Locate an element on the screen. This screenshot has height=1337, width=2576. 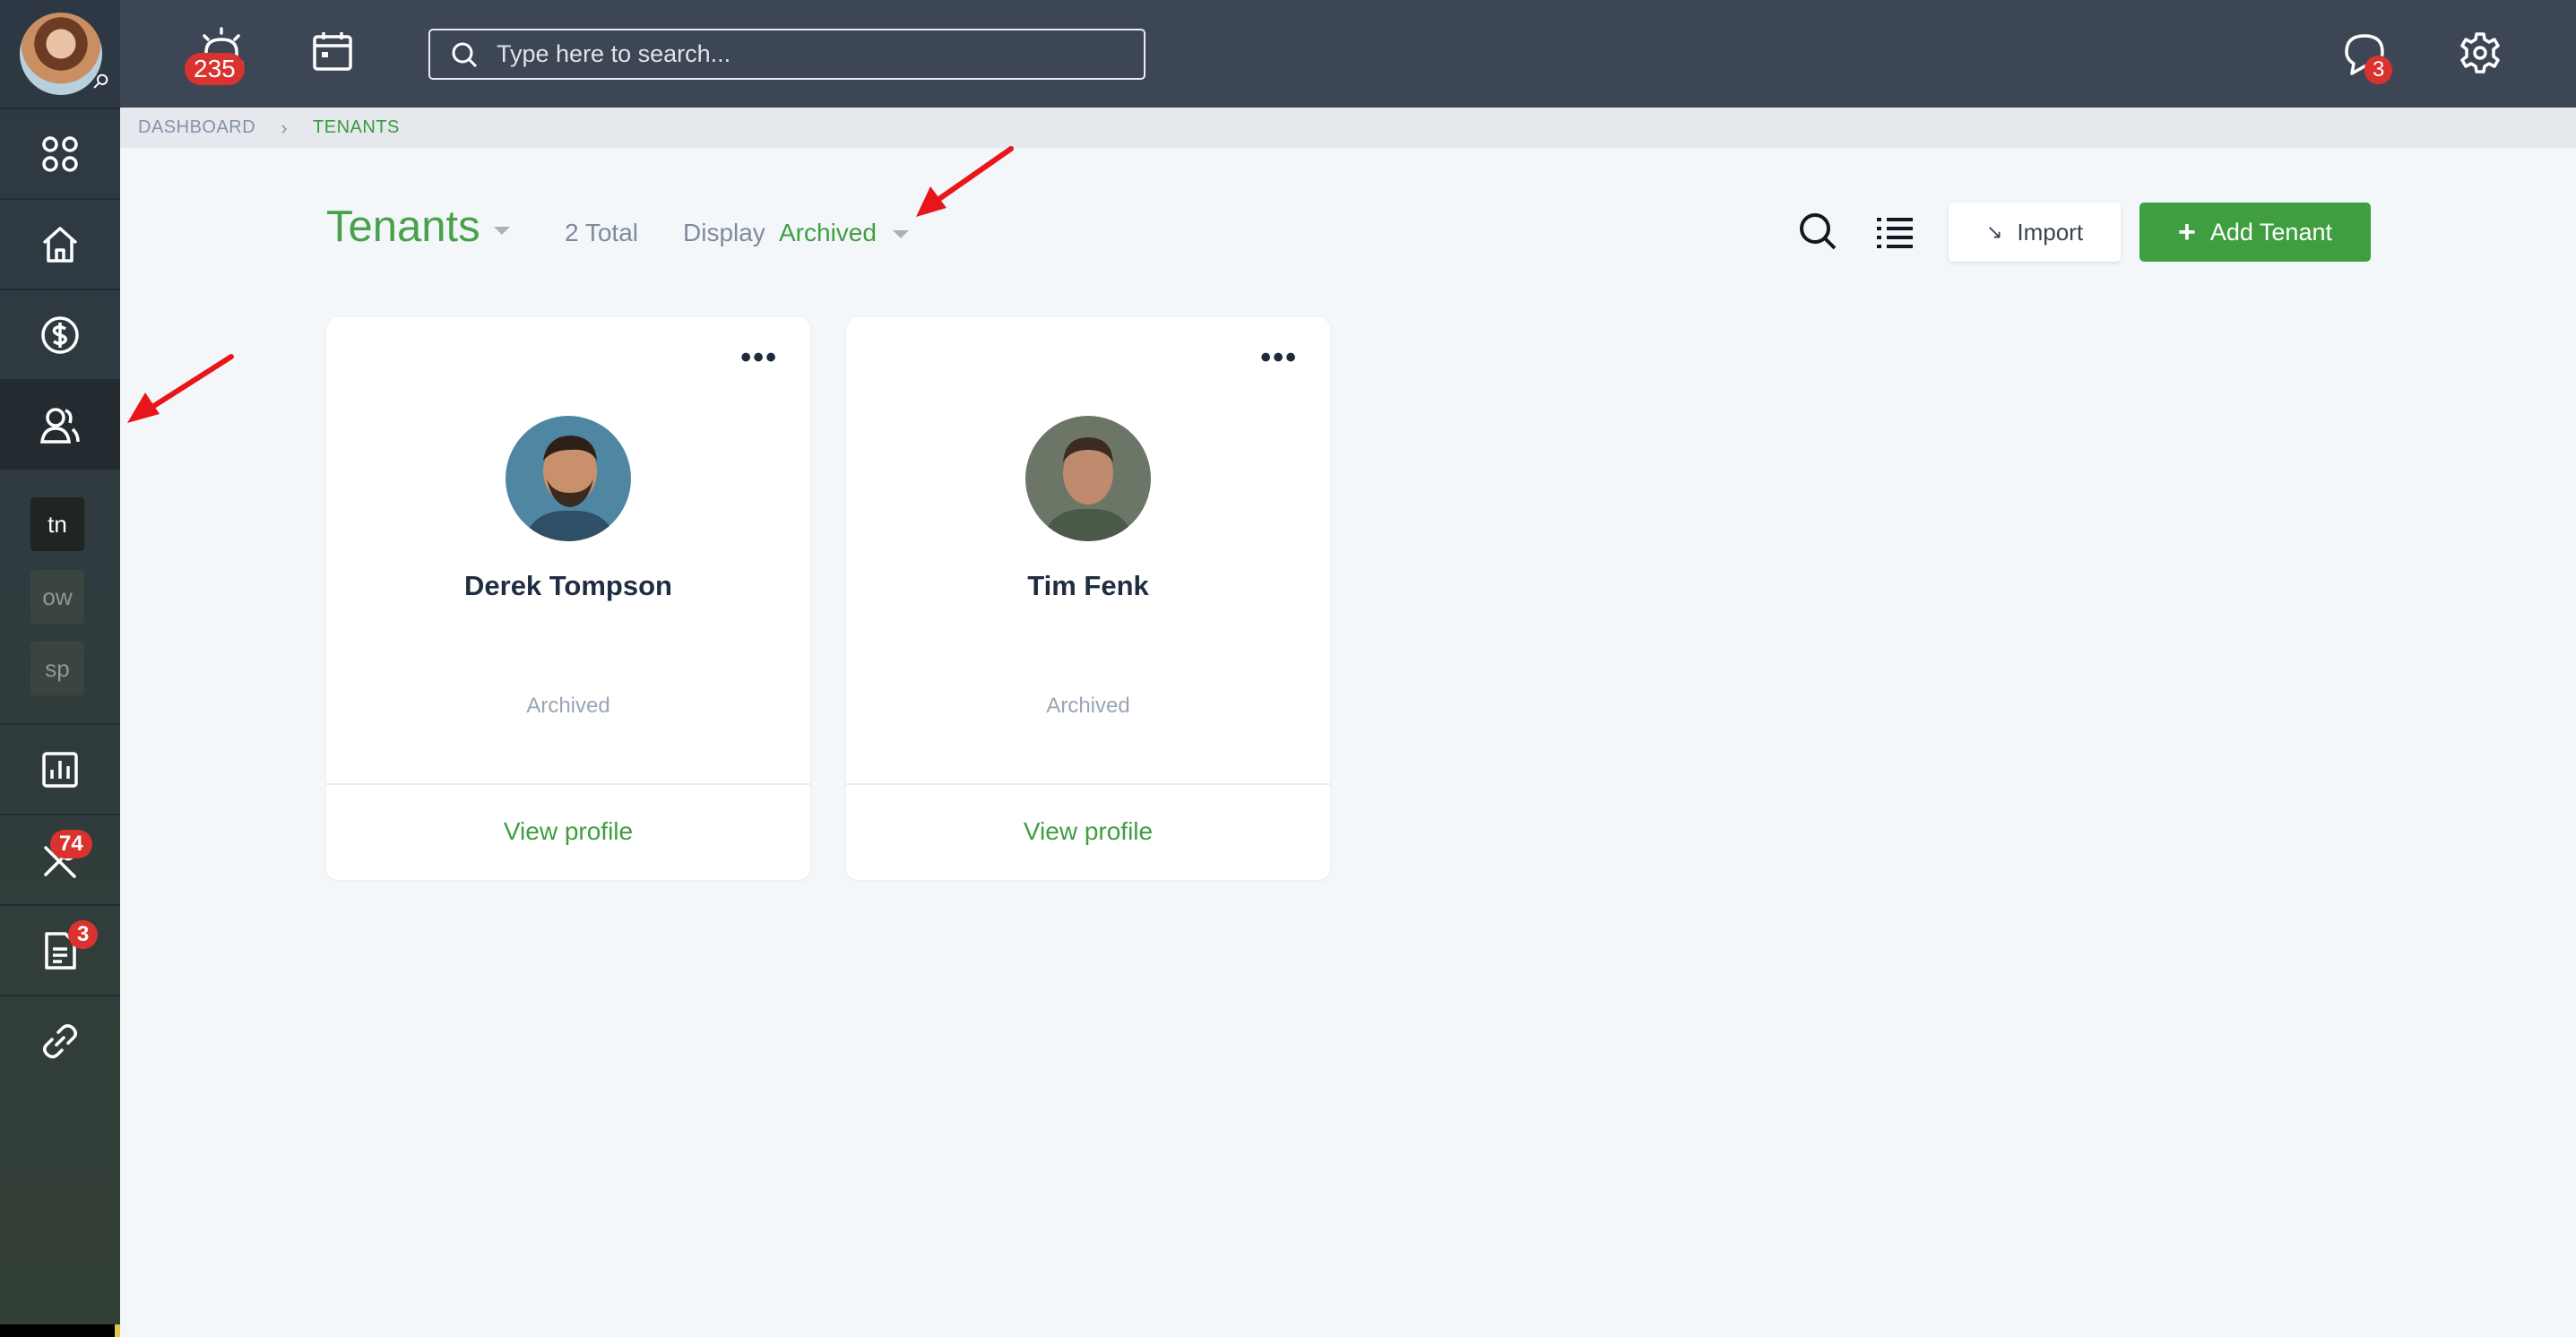
import-button-label: Import is located at coordinates (2050, 232).